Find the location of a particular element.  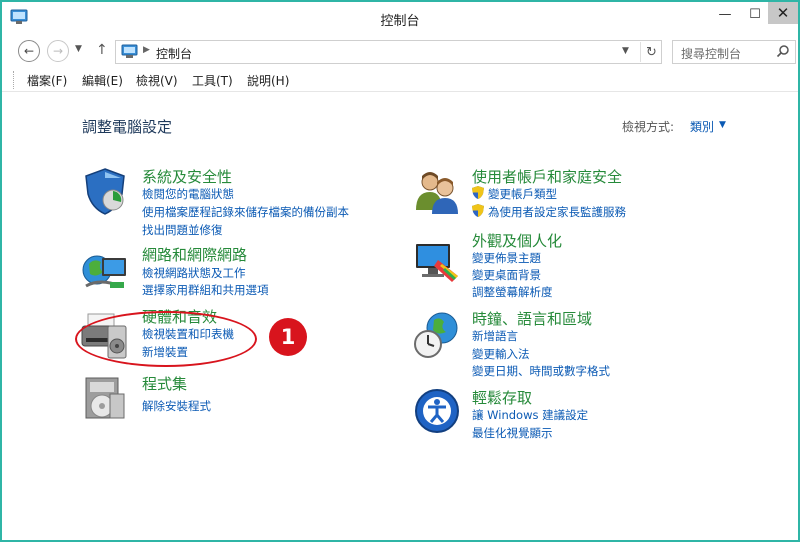

title-bar: 控制台 — ☐ ✕ is located at coordinates (400, 18).